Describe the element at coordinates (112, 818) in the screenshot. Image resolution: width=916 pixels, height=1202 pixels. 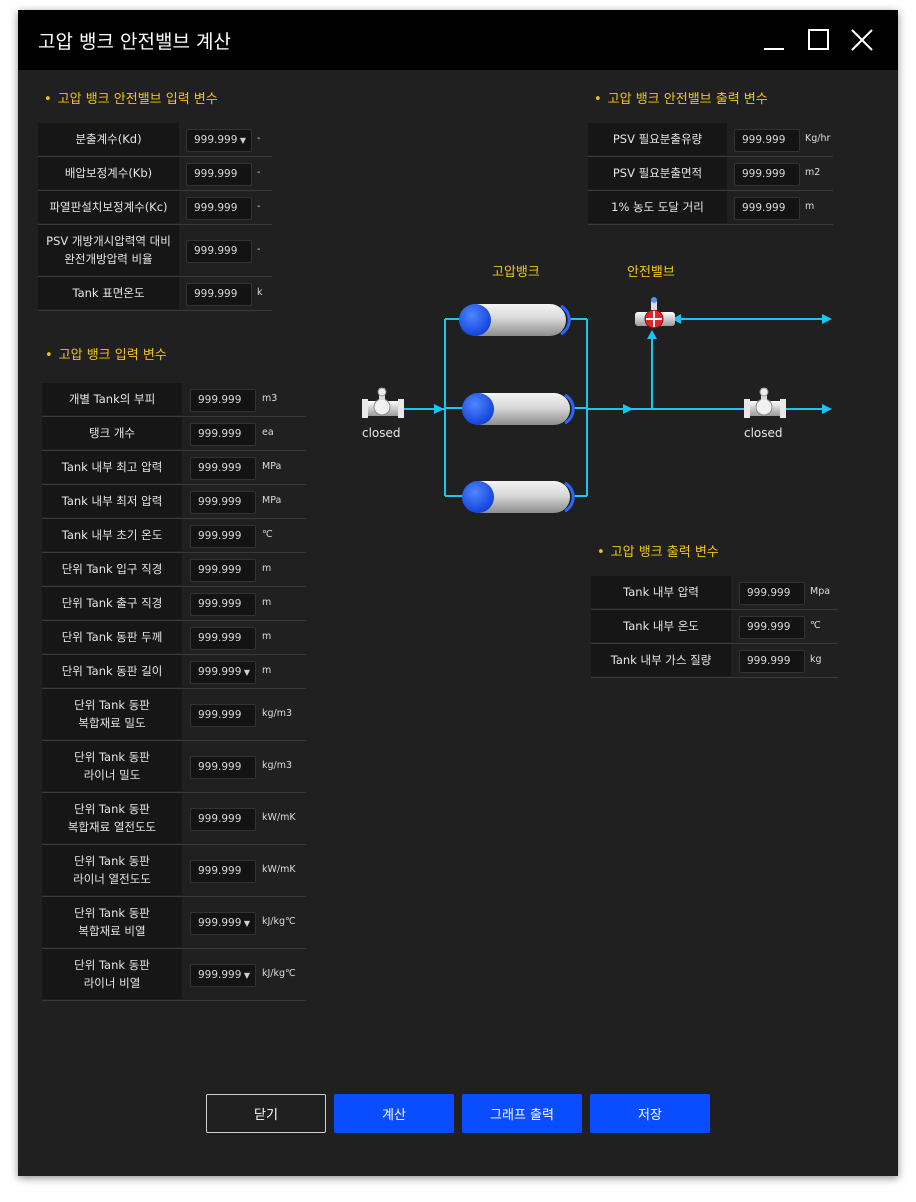
I see `param-label: 단위 Tank 동판 복합재료 열전도도` at that location.